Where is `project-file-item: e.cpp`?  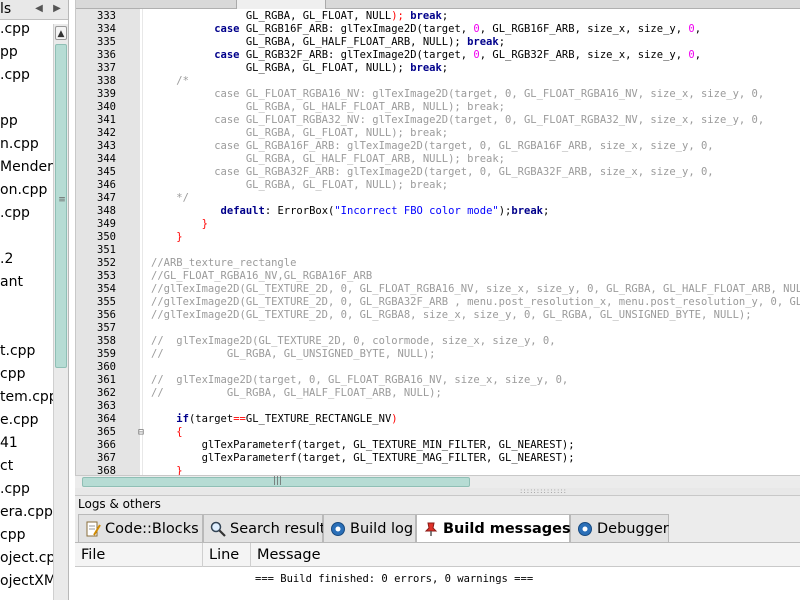
project-file-item: e.cpp is located at coordinates (19, 420).